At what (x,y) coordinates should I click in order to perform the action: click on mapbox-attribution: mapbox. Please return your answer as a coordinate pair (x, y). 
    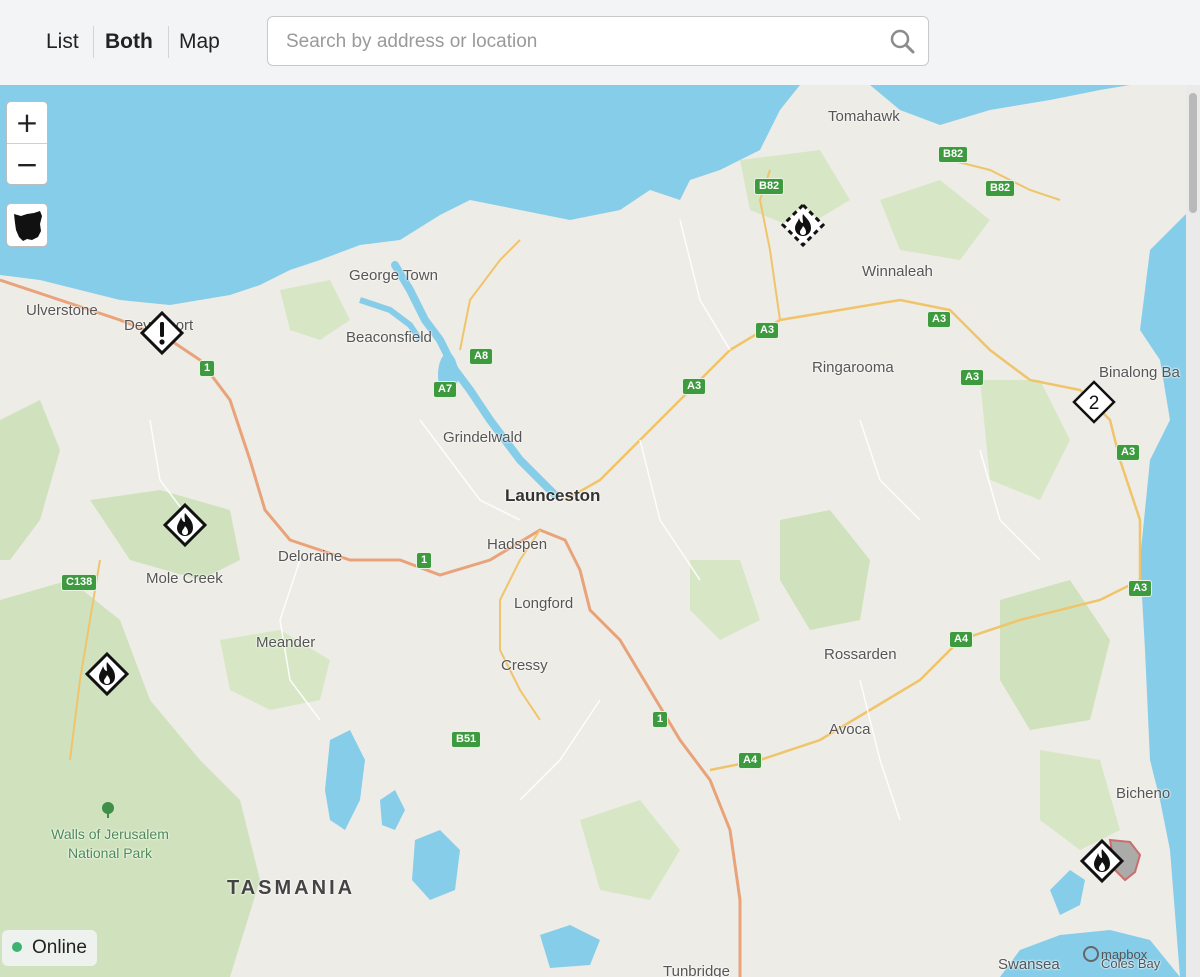
    Looking at the image, I should click on (1115, 954).